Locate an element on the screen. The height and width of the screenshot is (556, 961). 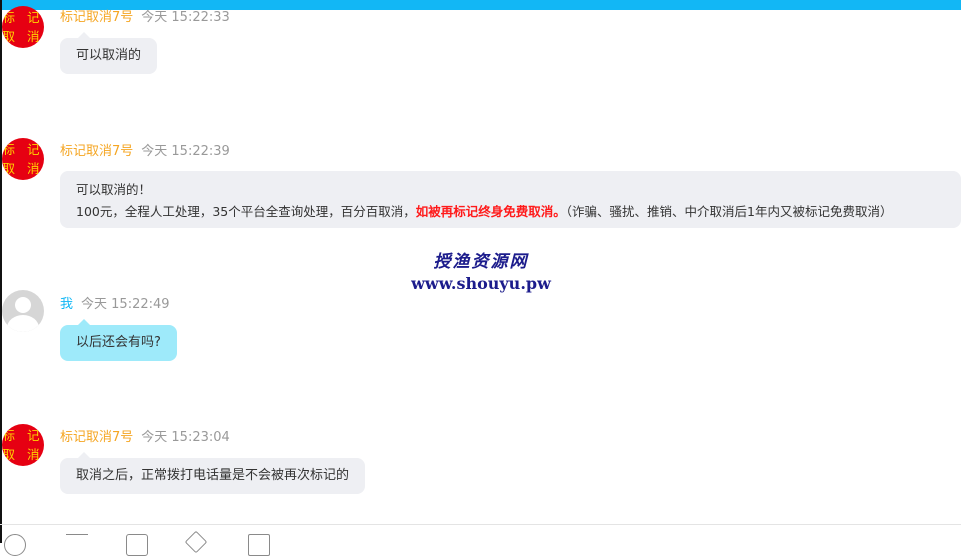
highlight-text: 如被再标记终身免费取消。 is located at coordinates (490, 211).